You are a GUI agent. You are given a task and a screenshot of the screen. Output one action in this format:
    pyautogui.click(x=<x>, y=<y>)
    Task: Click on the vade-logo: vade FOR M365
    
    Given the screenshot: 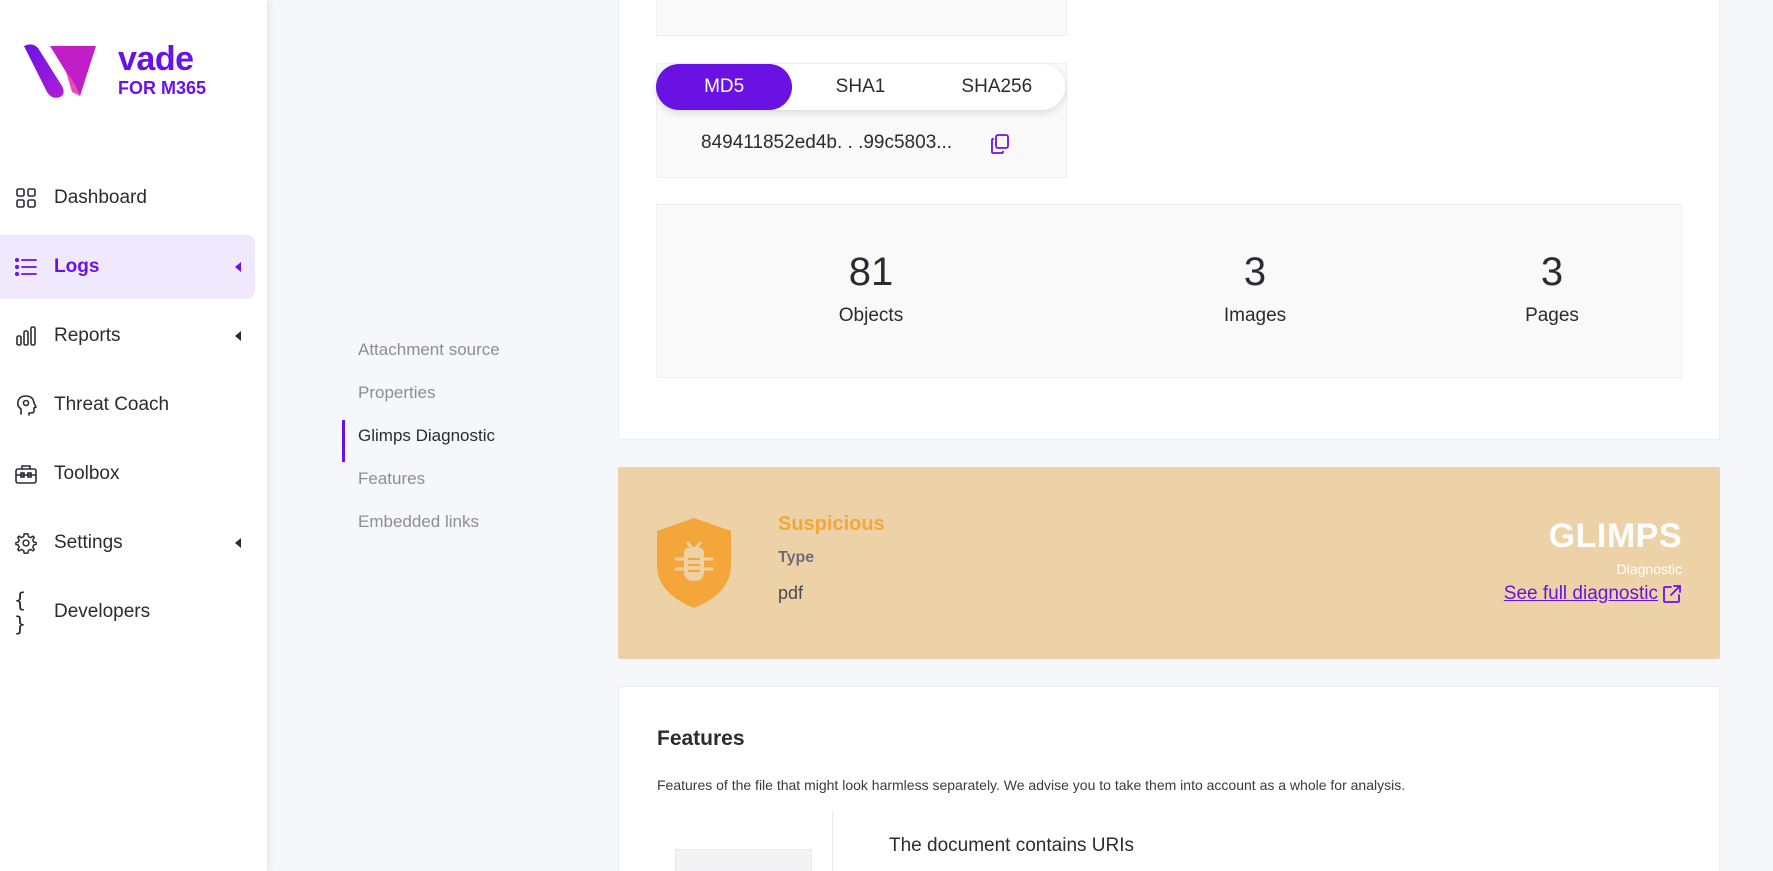 What is the action you would take?
    pyautogui.click(x=122, y=72)
    